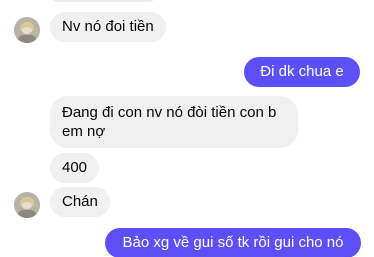  Describe the element at coordinates (233, 242) in the screenshot. I see `sent-message: Bảo xg về gui số tk rồi gui cho nó` at that location.